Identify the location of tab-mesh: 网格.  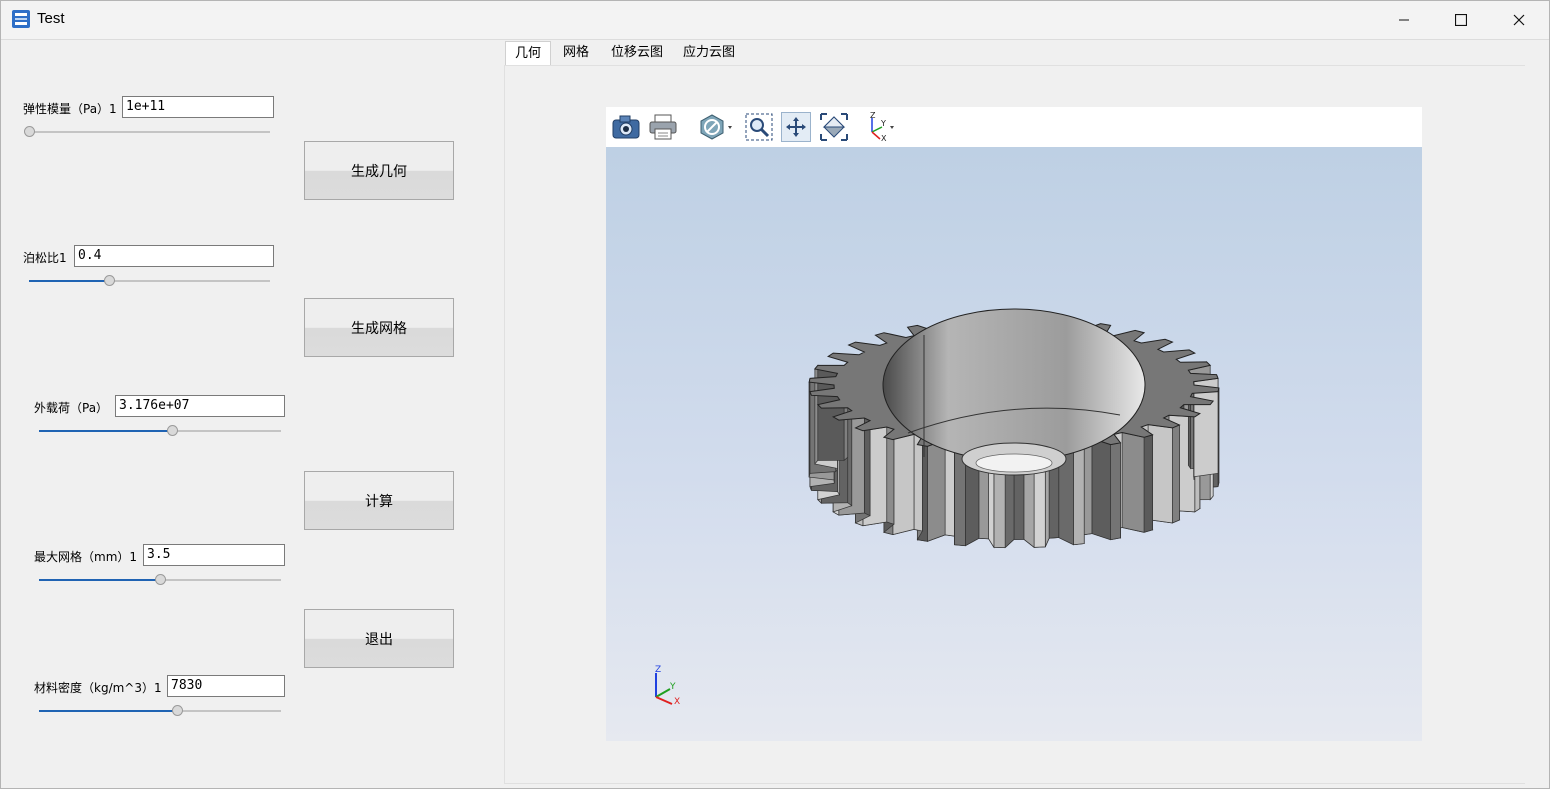
(576, 53).